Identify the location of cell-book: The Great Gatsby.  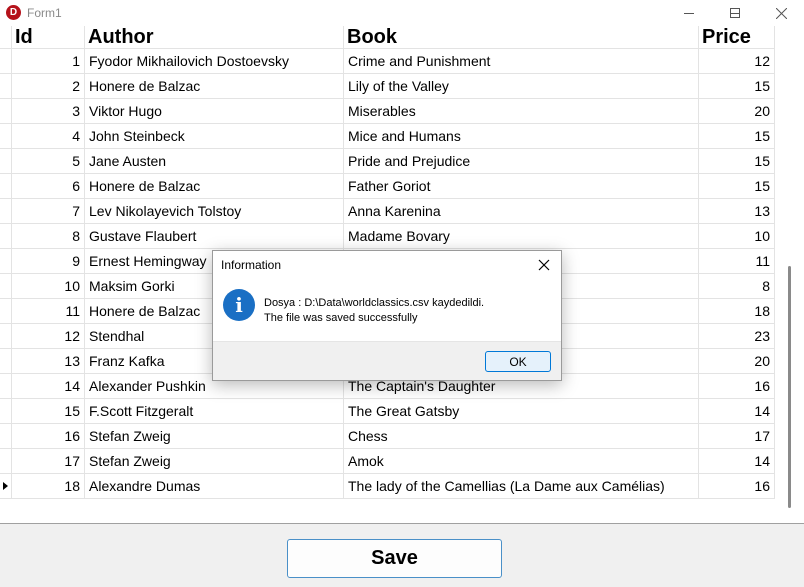
(521, 411).